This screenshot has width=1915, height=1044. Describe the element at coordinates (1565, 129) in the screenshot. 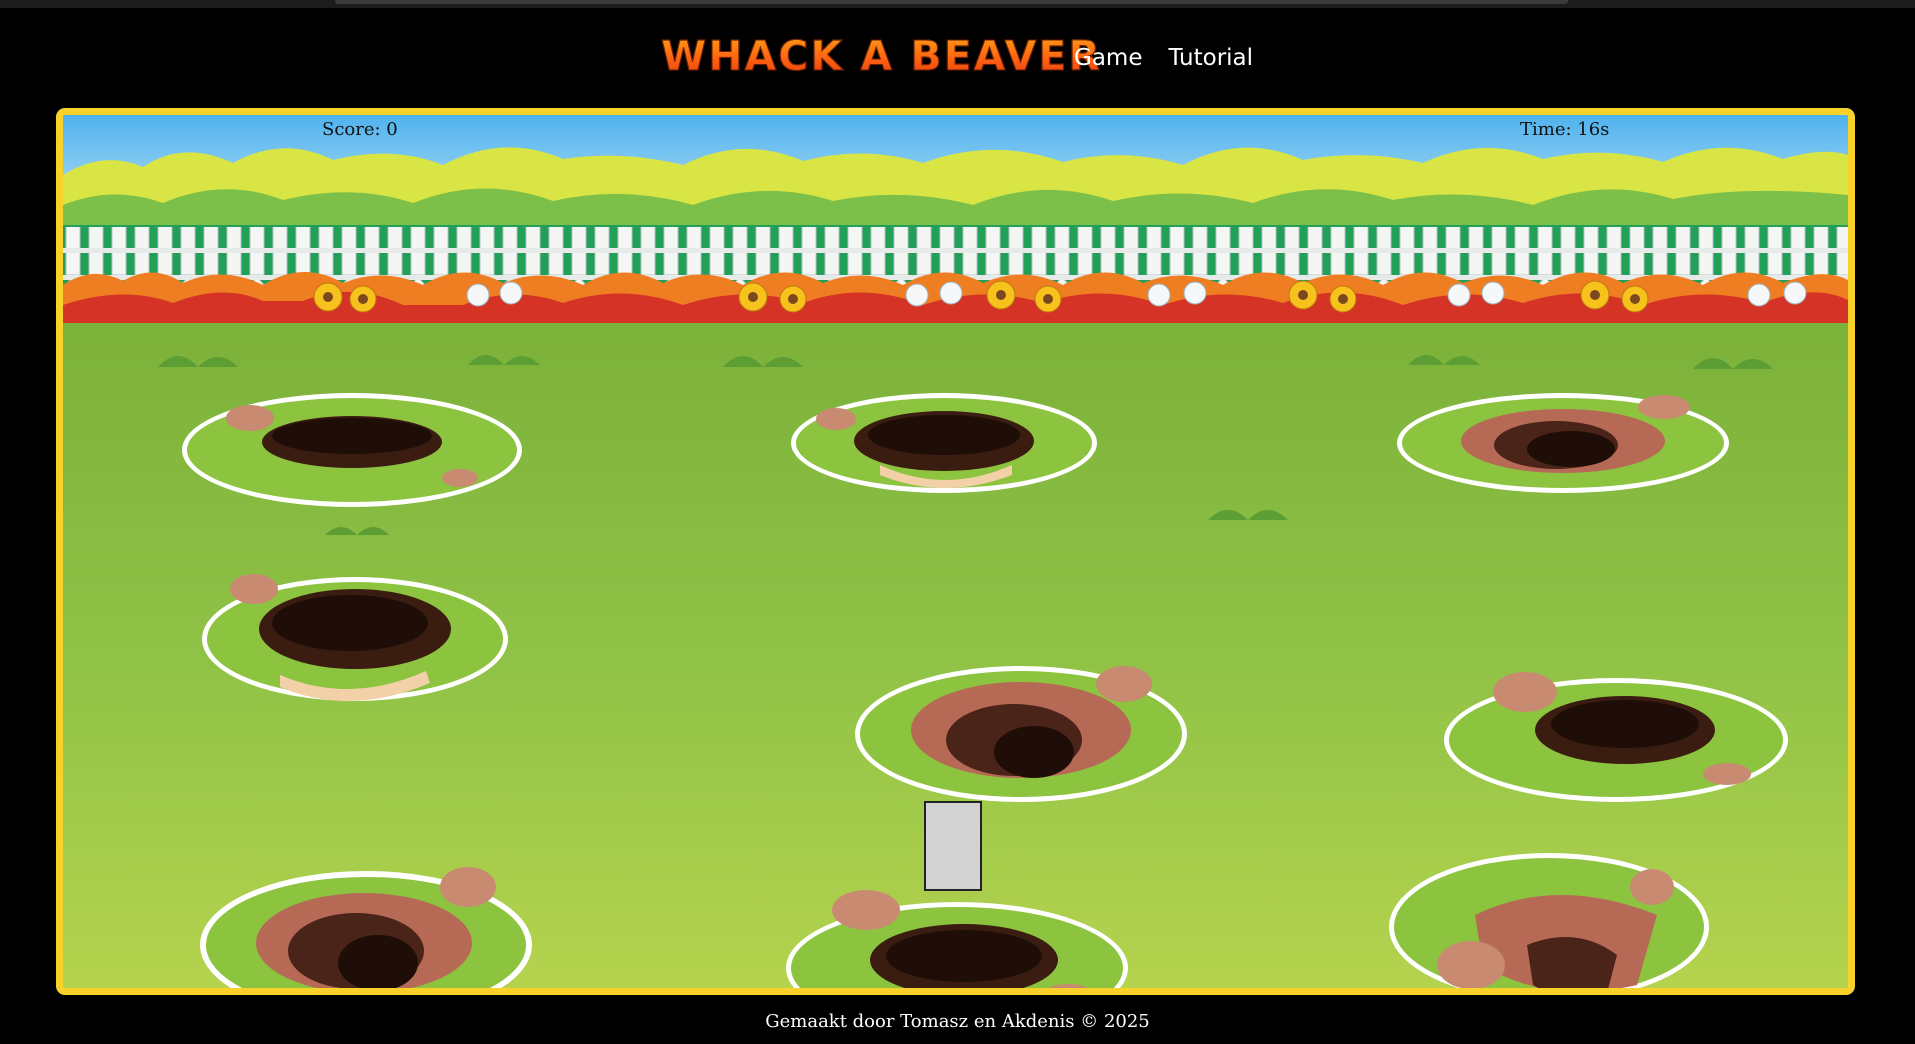

I see `time-display: Time: 16s` at that location.